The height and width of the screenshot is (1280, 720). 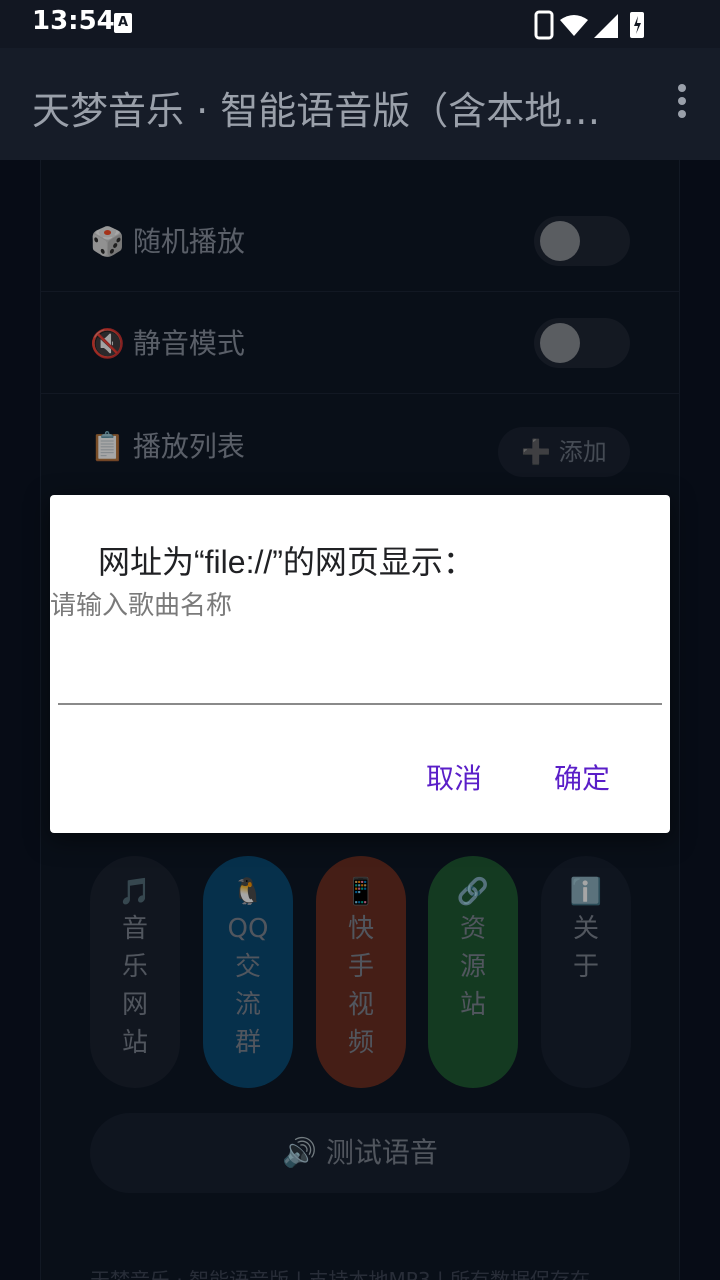 I want to click on status-icons, so click(x=599, y=27).